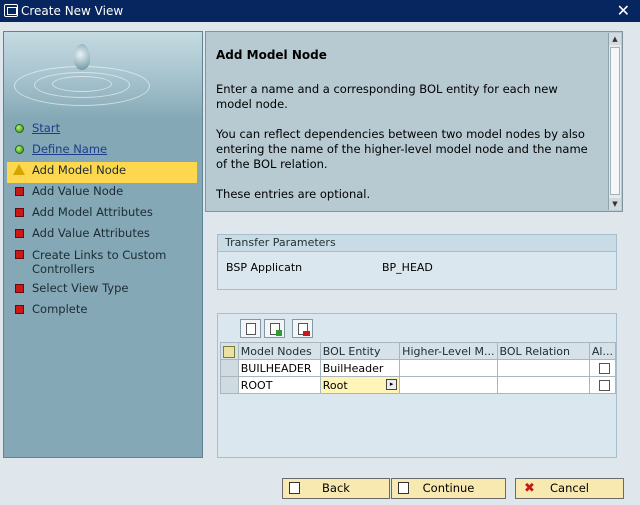 This screenshot has height=505, width=640. Describe the element at coordinates (569, 488) in the screenshot. I see `cancel-button: ✖ Cancel` at that location.